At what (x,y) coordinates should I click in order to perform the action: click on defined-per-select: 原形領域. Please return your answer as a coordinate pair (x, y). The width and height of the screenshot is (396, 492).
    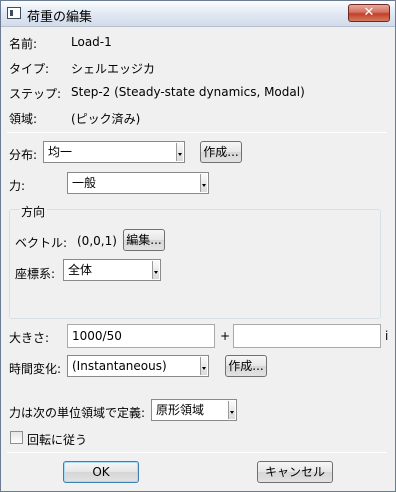
    Looking at the image, I should click on (194, 410).